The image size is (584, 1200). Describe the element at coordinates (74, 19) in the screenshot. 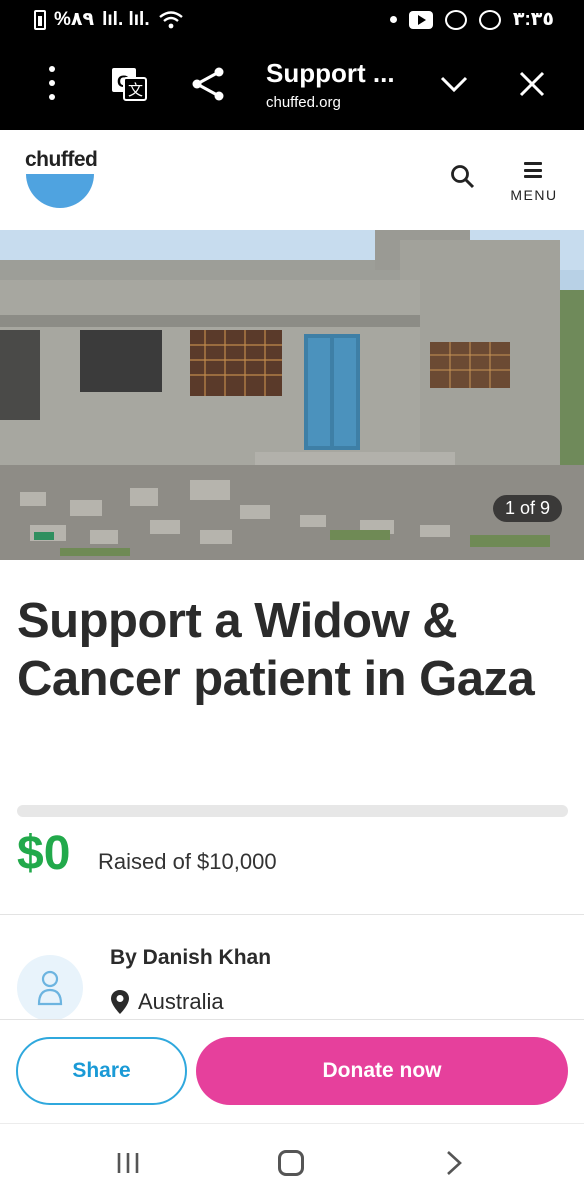

I see `battery-level: %٨٩` at that location.